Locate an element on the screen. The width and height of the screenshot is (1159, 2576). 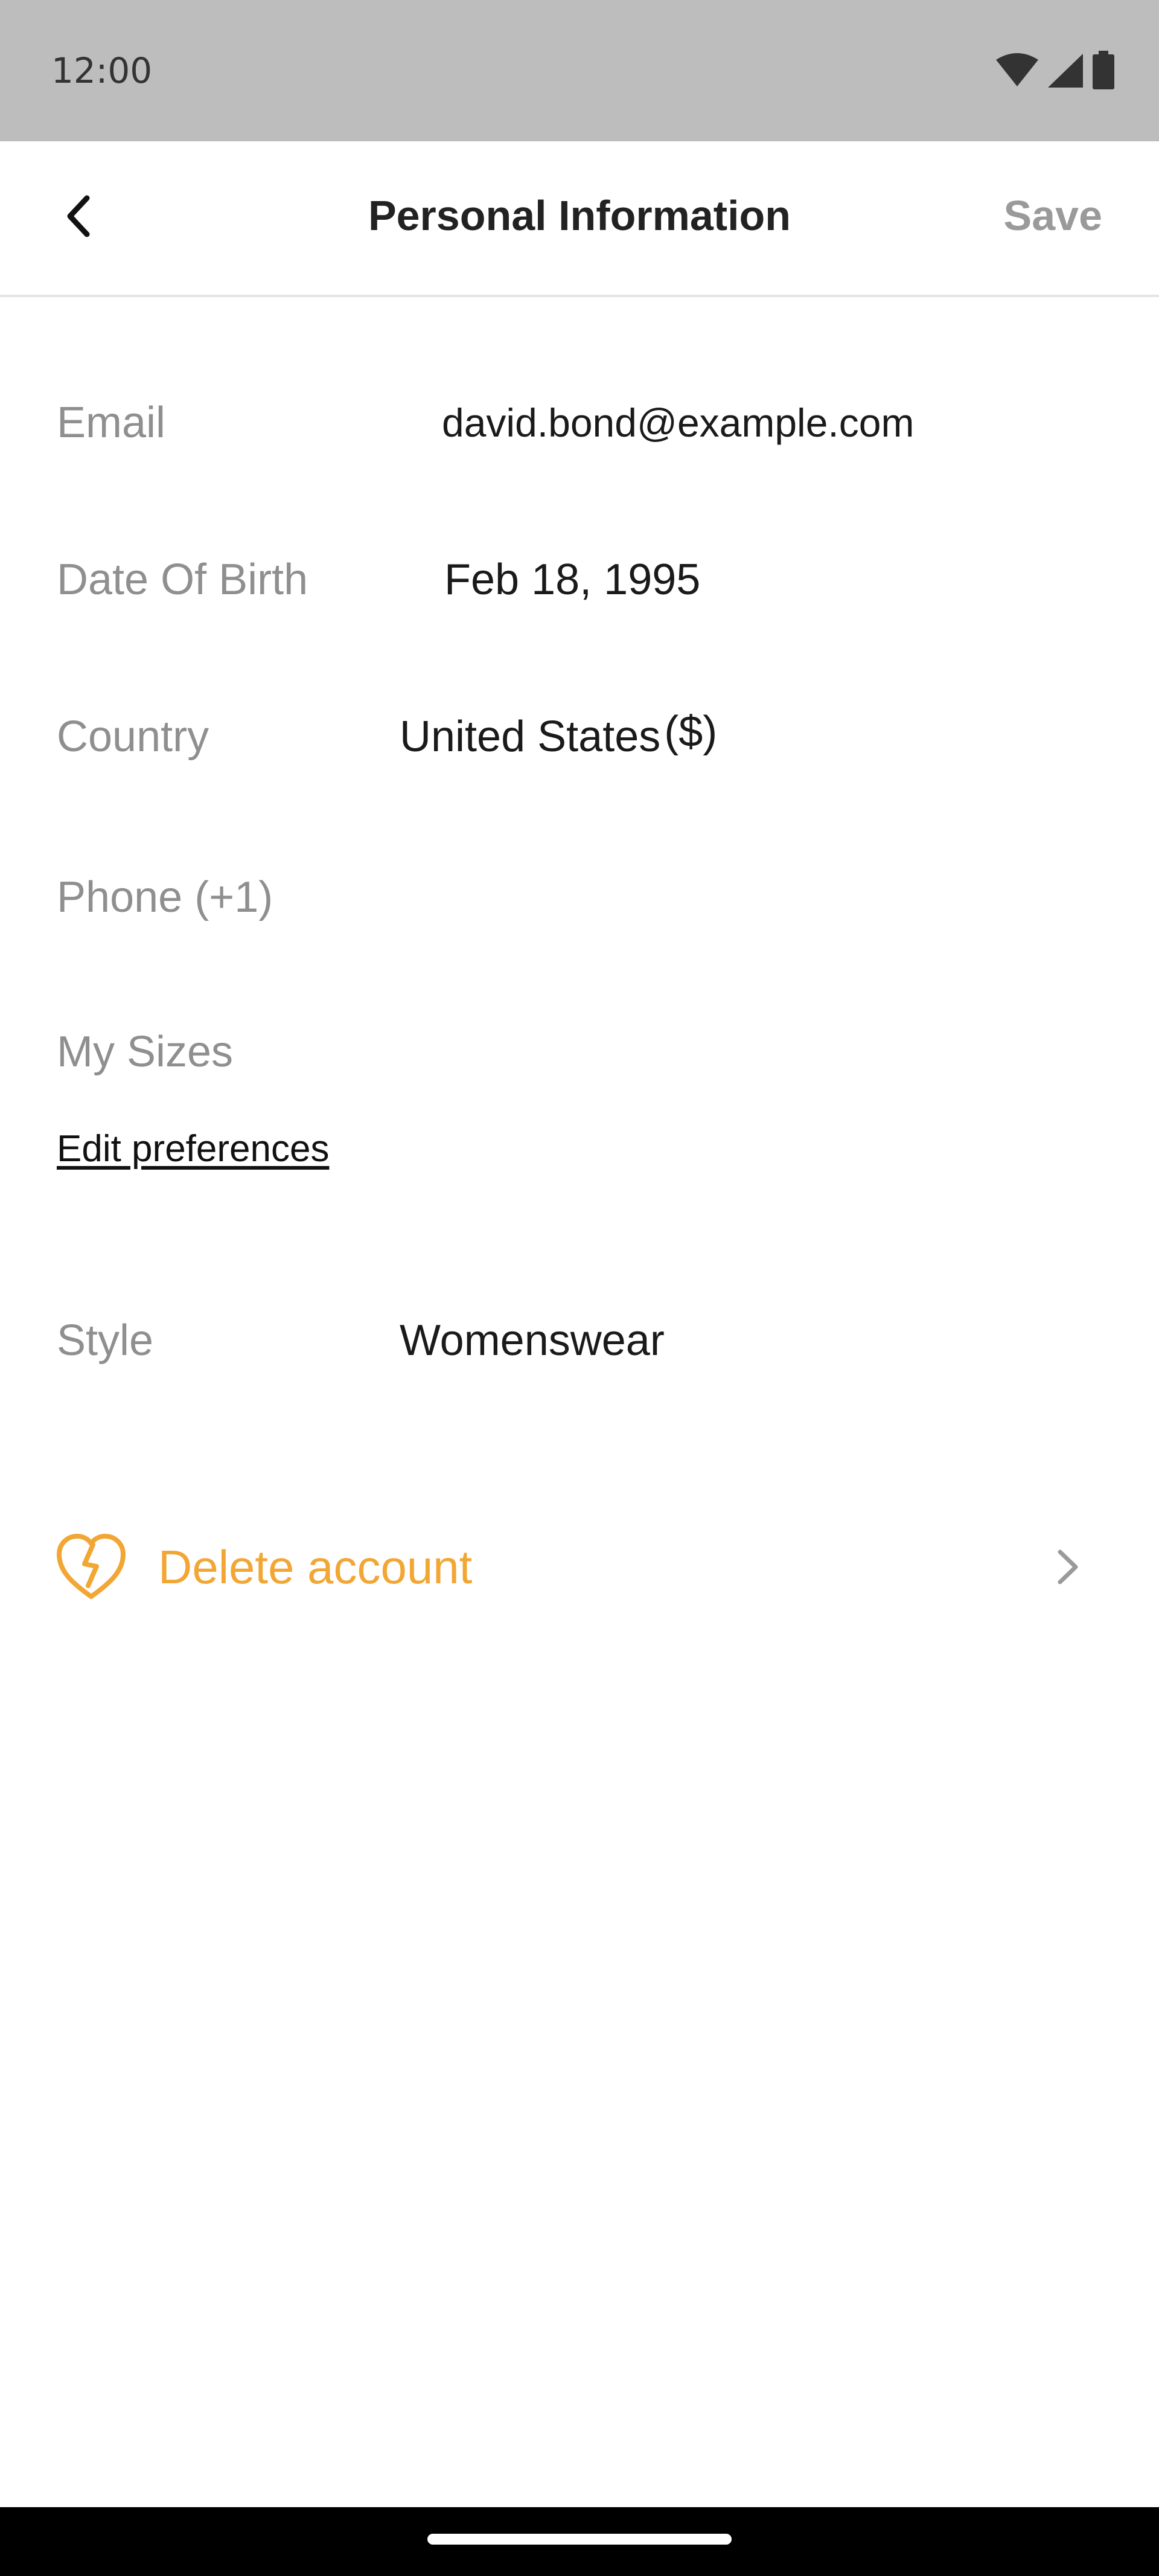
delete-account-button: Delete account is located at coordinates (579, 1567).